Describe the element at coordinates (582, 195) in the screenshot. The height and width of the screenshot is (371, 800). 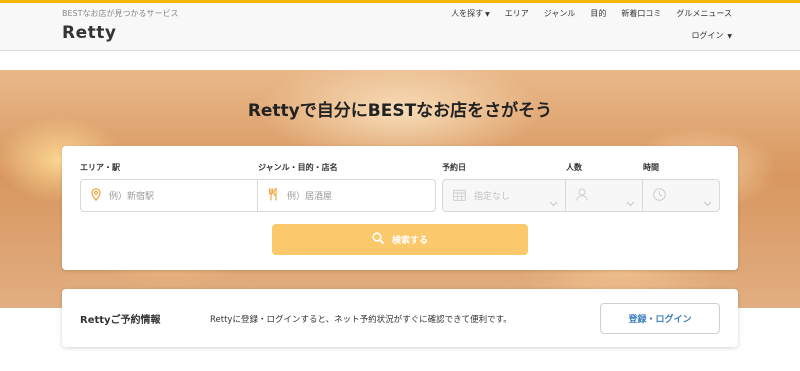
I see `person-icon` at that location.